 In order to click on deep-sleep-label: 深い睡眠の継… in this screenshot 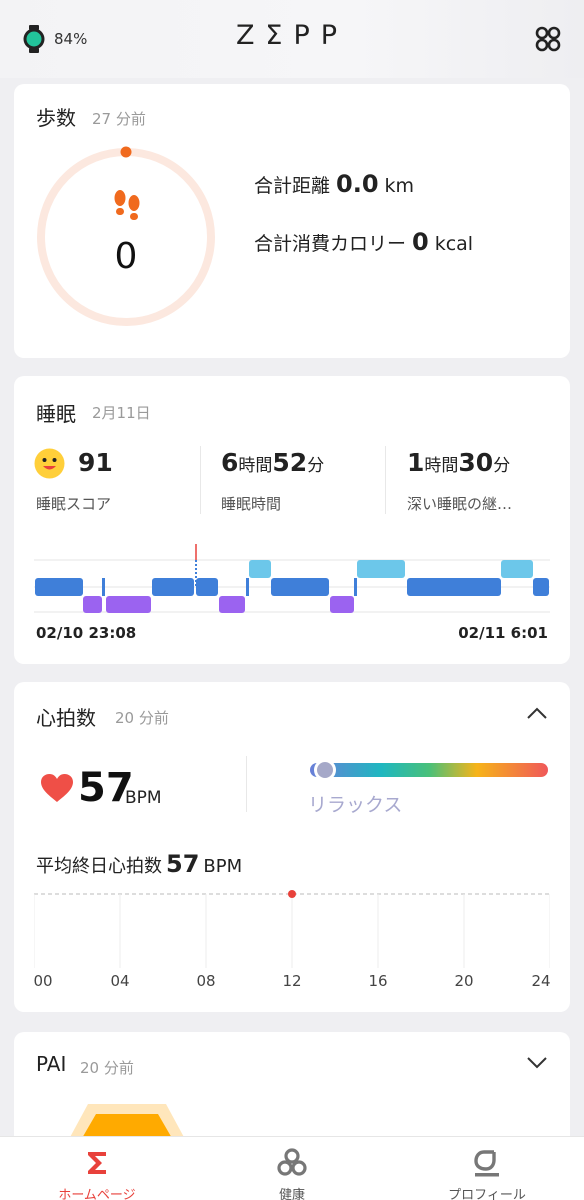, I will do `click(460, 504)`.